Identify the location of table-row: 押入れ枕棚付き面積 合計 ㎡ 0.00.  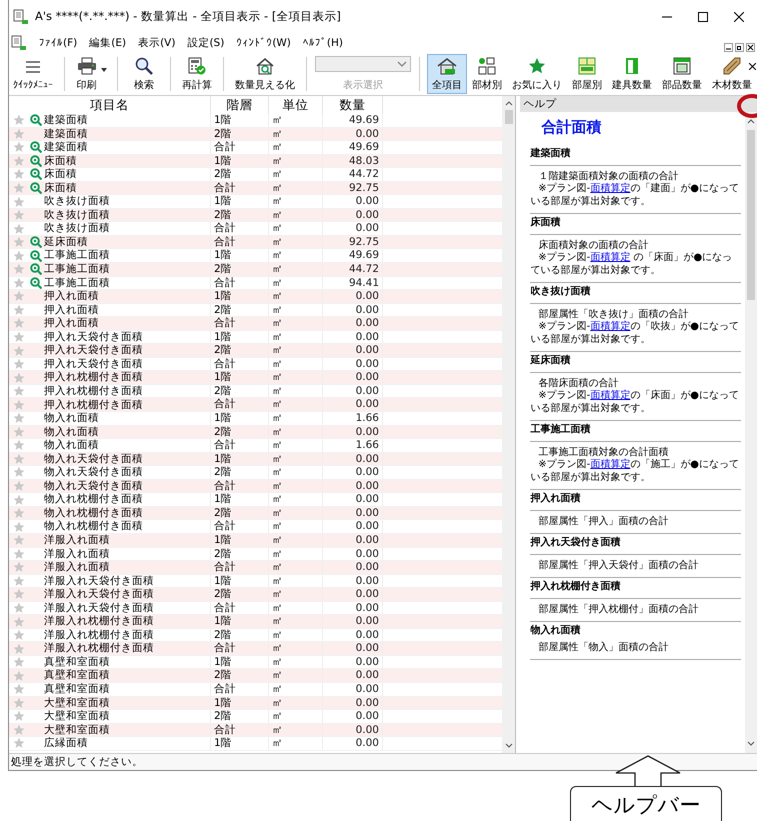
(255, 405).